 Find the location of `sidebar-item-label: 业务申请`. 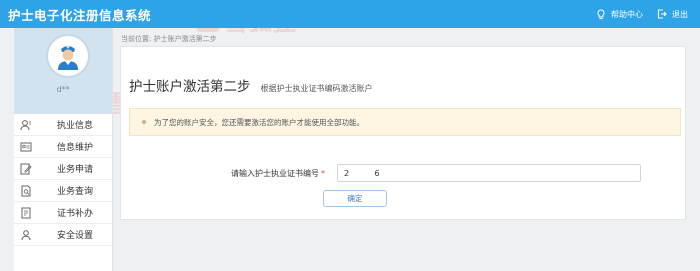

sidebar-item-label: 业务申请 is located at coordinates (75, 170).